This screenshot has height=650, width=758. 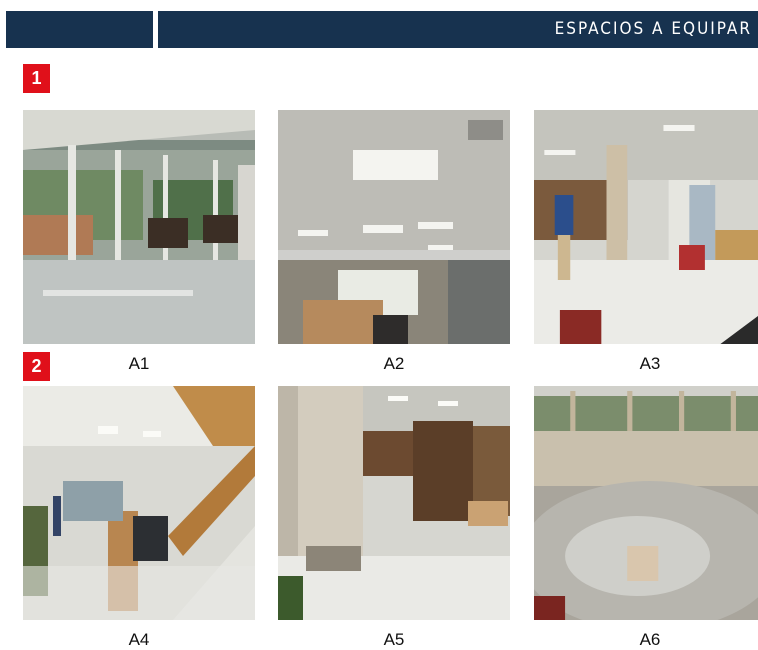 I want to click on photo-caption: A6, so click(x=650, y=639).